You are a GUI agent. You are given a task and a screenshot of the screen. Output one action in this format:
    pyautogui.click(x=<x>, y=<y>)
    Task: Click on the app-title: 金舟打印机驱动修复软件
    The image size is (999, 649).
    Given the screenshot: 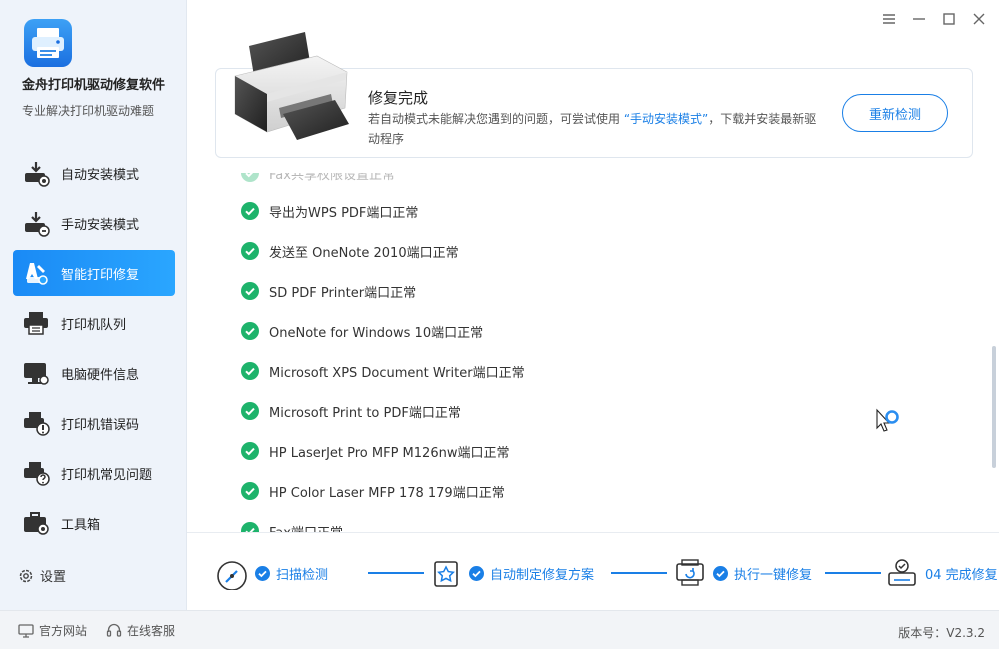 What is the action you would take?
    pyautogui.click(x=94, y=85)
    